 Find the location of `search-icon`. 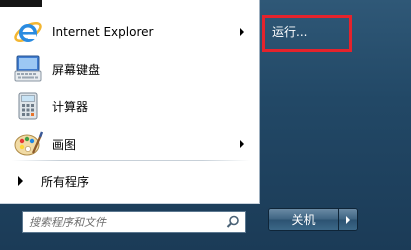

search-icon is located at coordinates (233, 222).